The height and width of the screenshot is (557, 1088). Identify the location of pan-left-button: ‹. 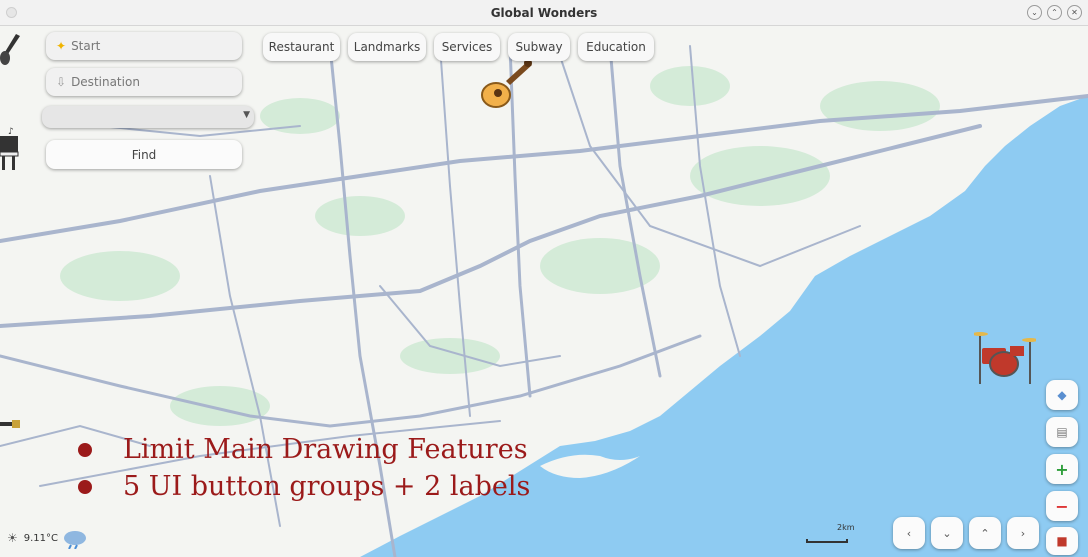
(909, 533).